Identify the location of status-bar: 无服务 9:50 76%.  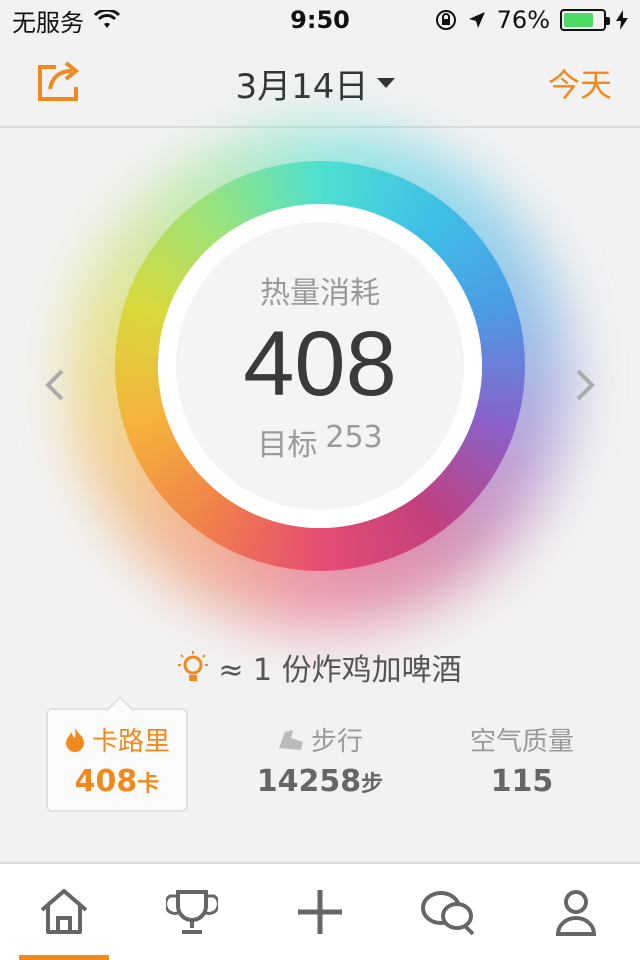
(320, 20).